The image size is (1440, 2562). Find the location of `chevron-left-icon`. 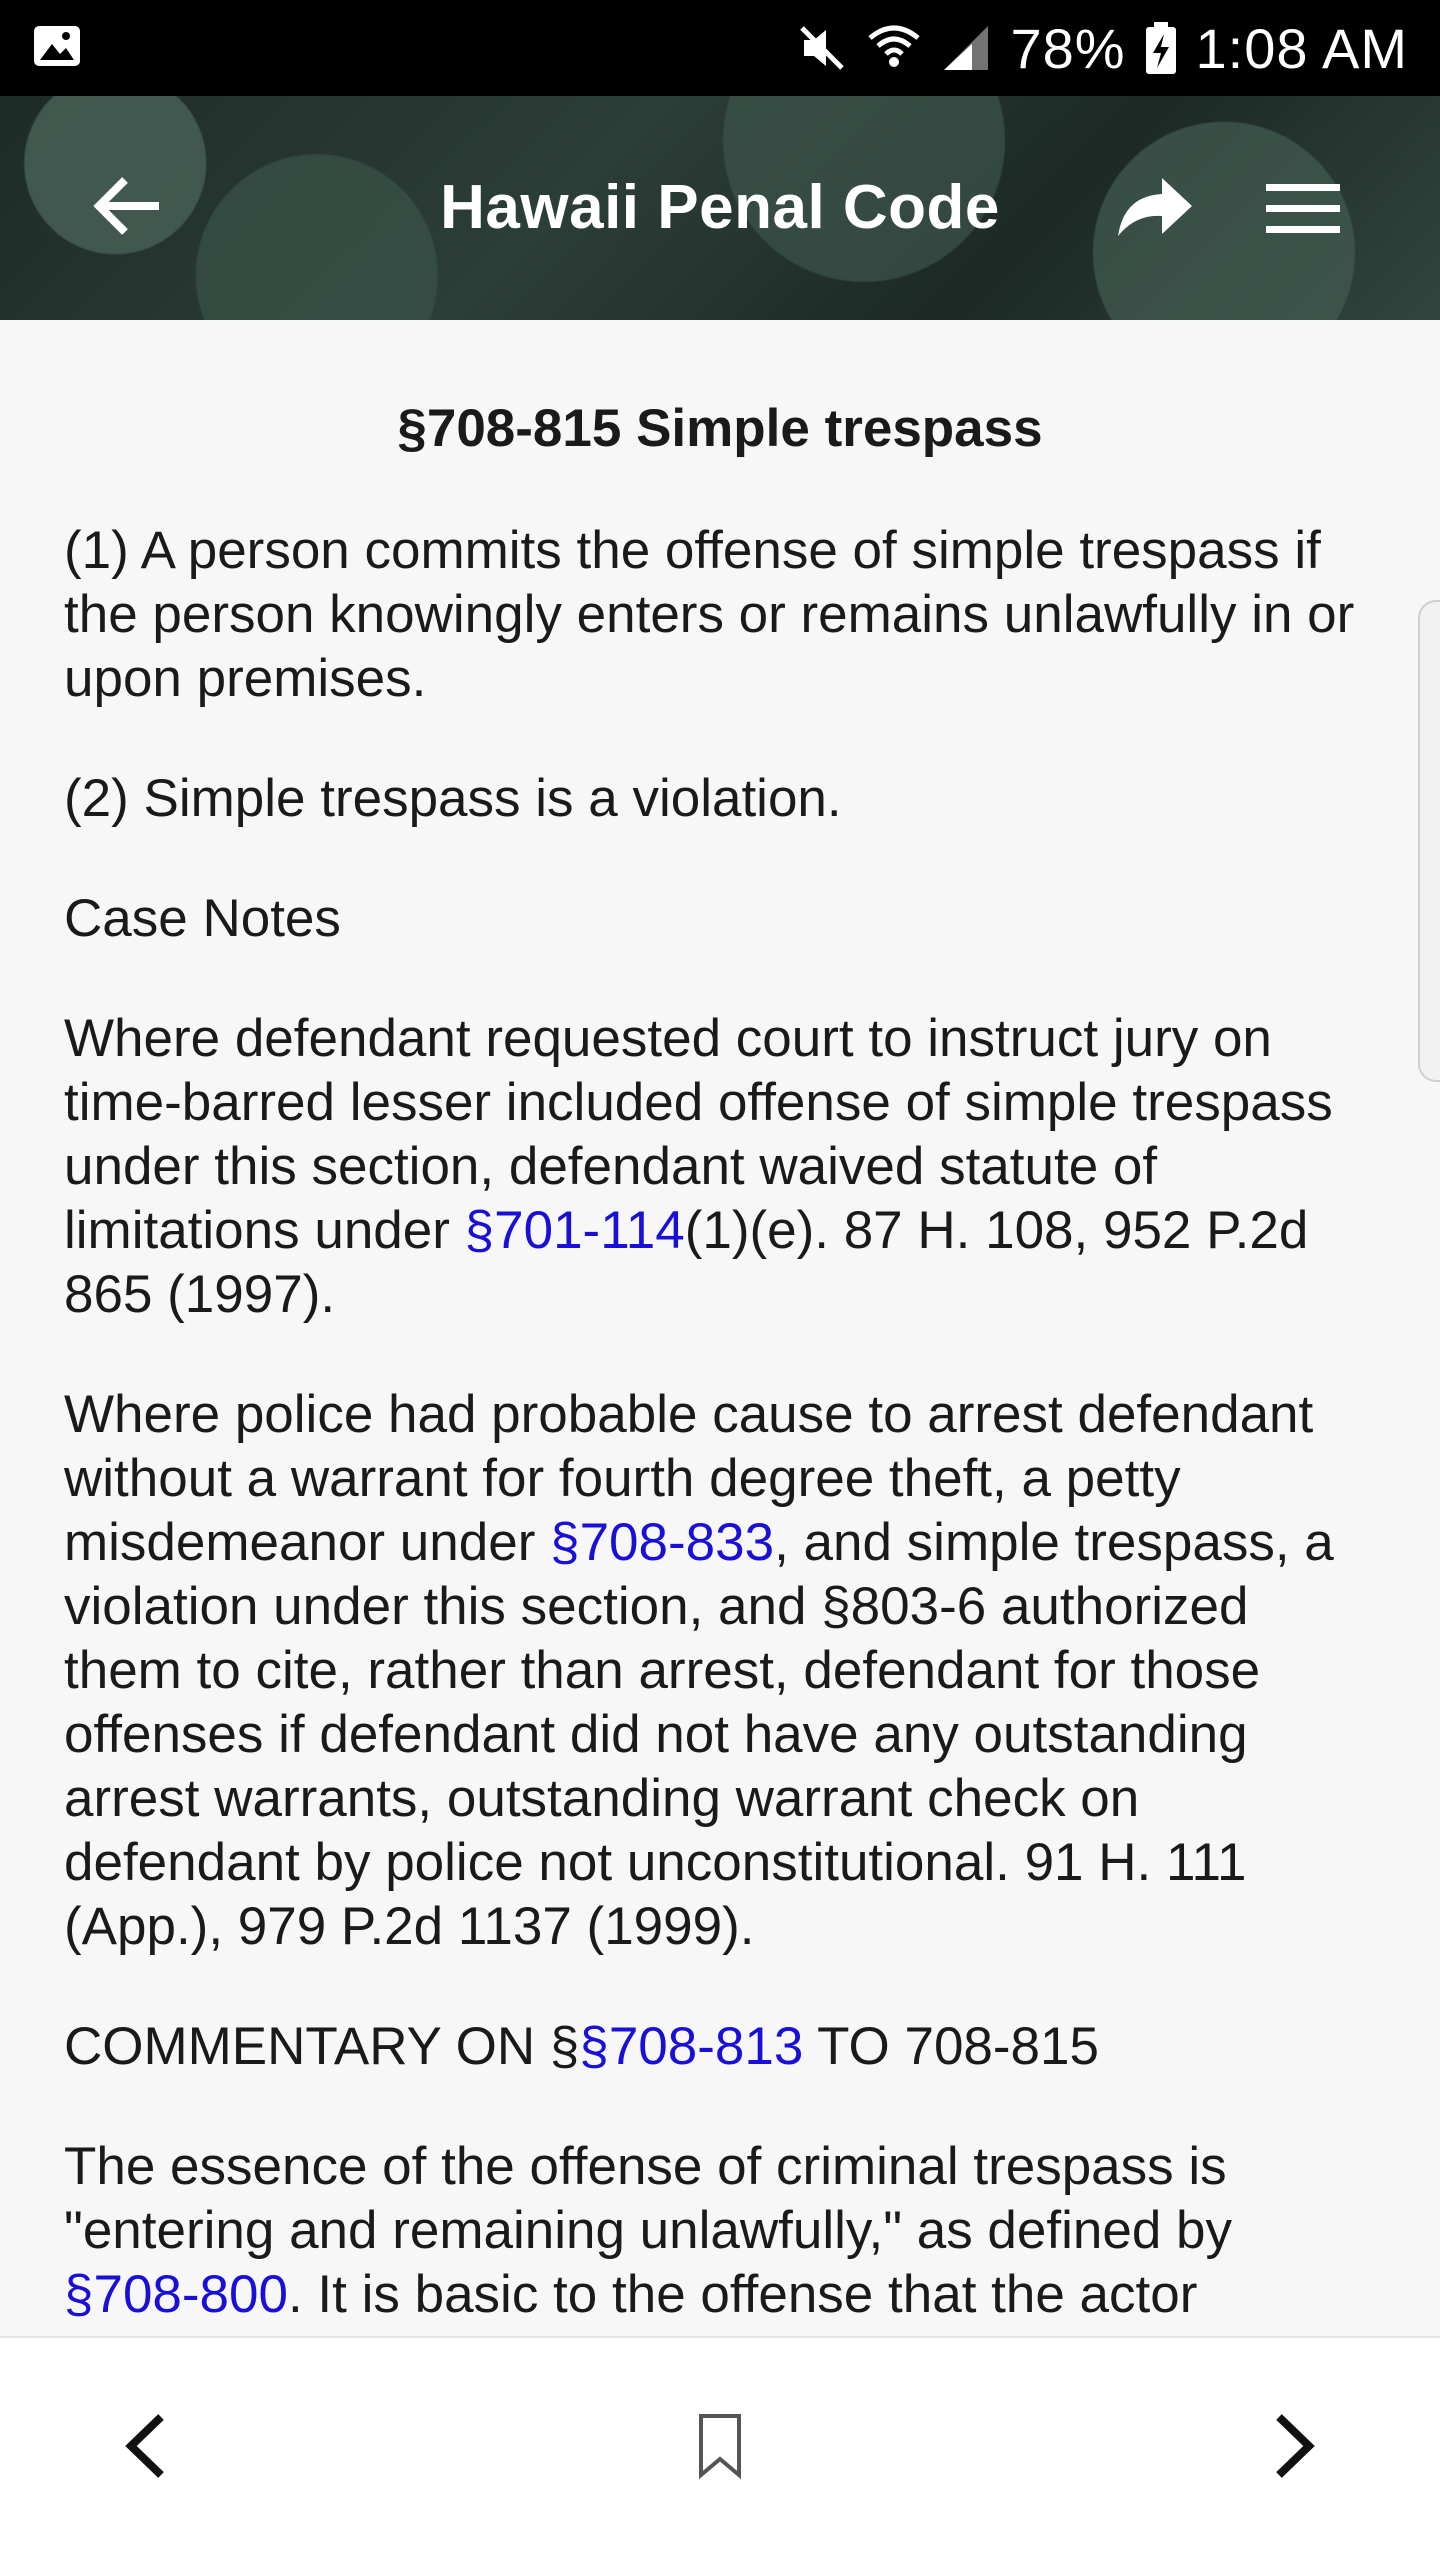

chevron-left-icon is located at coordinates (146, 2448).